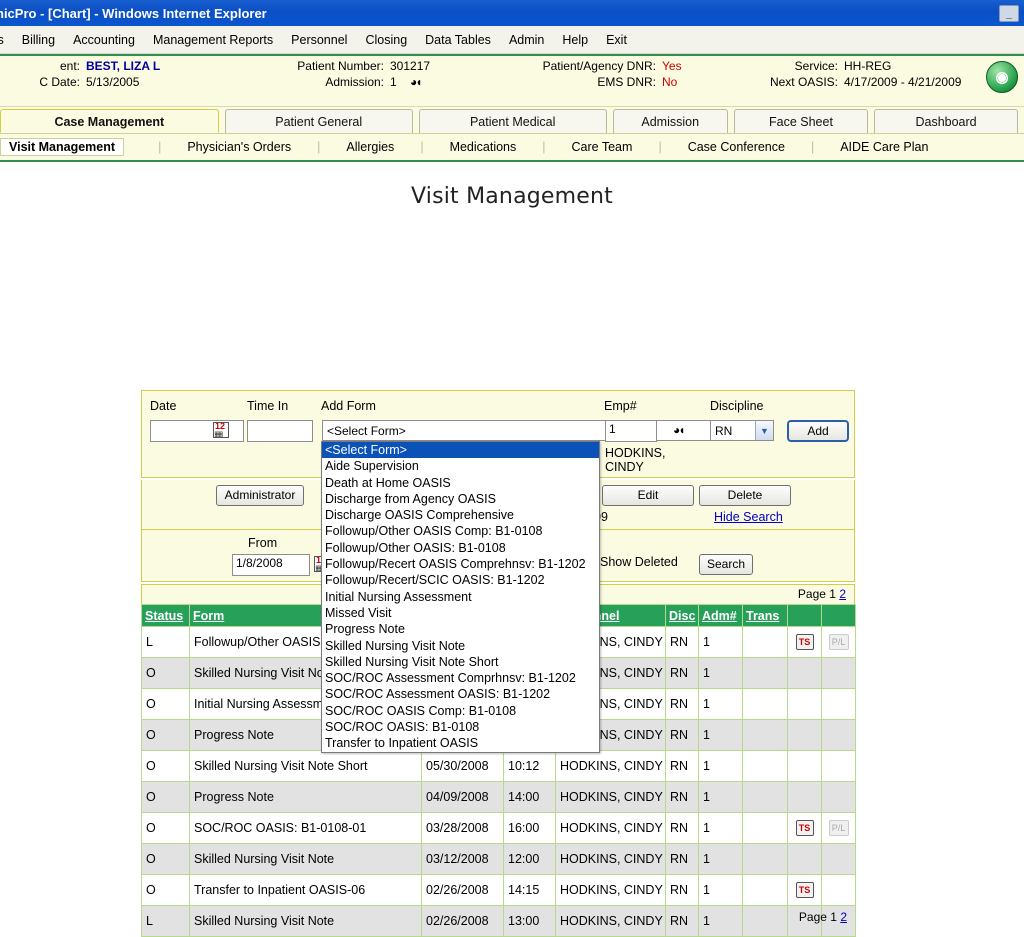 This screenshot has height=937, width=1024. I want to click on cell-date: 03/28/2008, so click(462, 828).